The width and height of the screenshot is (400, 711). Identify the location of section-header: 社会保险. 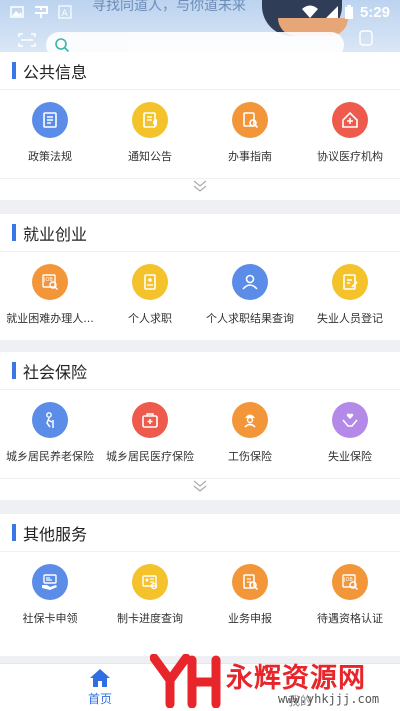
(200, 371).